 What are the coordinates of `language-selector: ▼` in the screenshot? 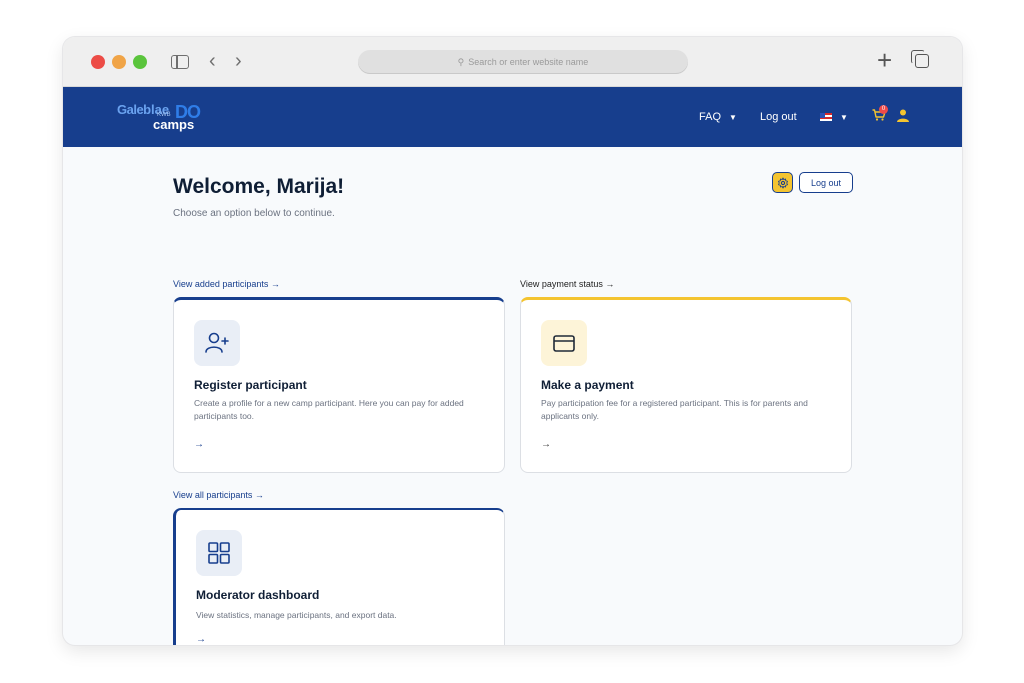 It's located at (834, 117).